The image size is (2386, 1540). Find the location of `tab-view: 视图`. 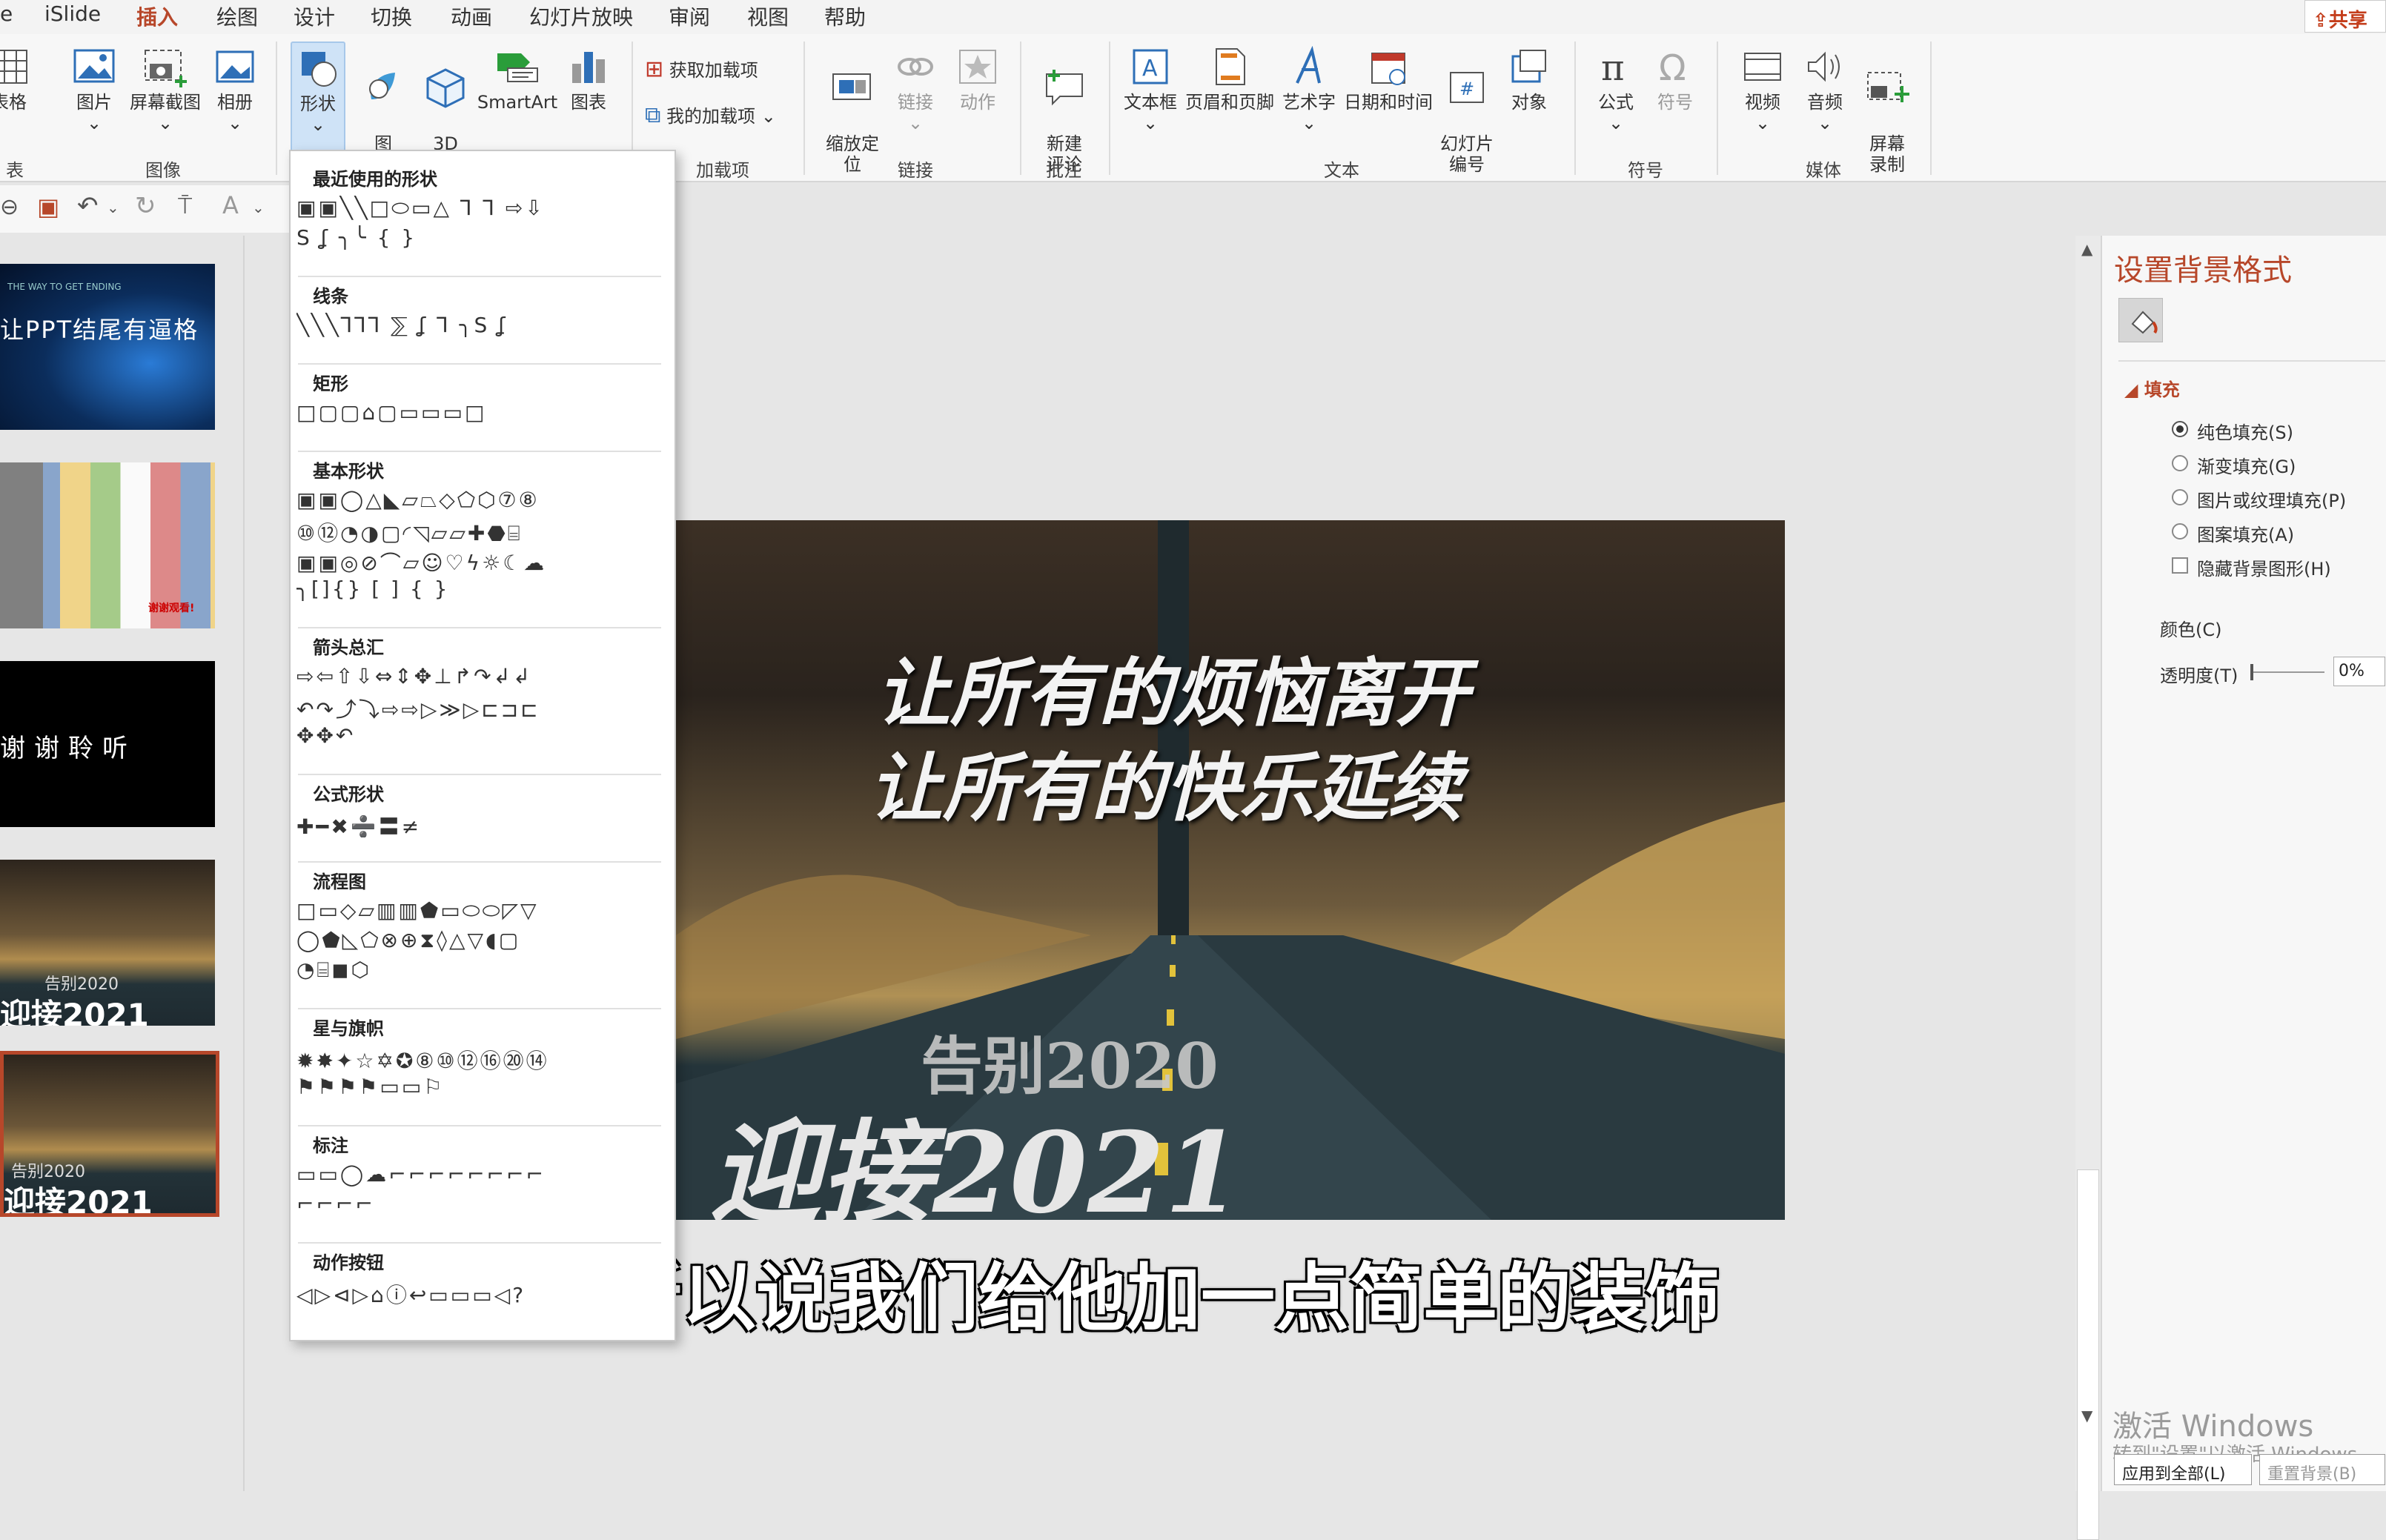

tab-view: 视图 is located at coordinates (768, 16).